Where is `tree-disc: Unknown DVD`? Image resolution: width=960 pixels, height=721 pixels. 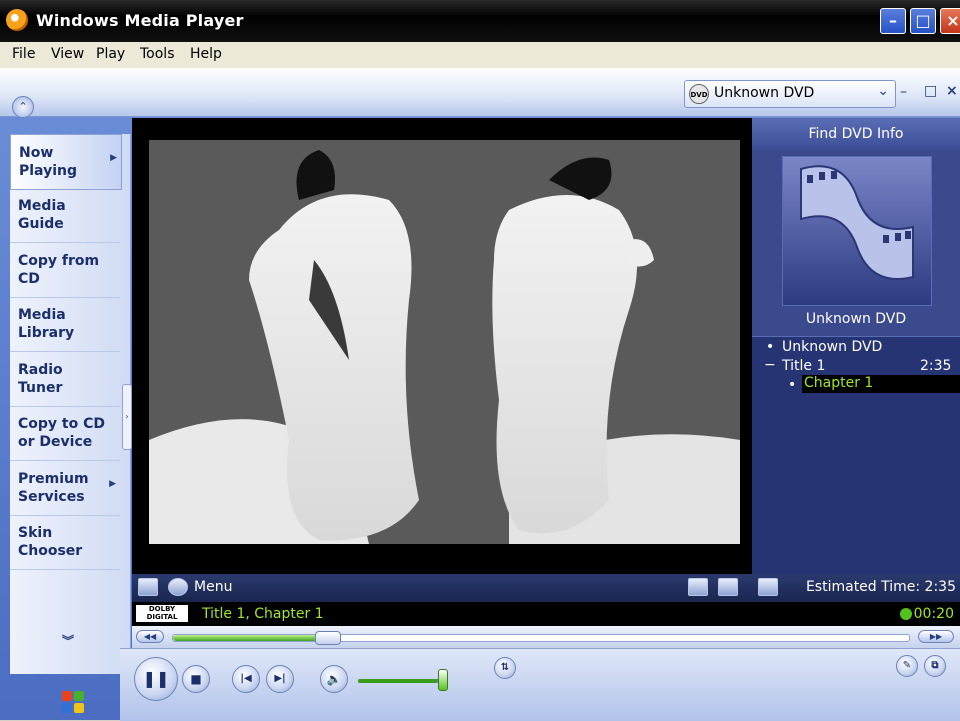
tree-disc: Unknown DVD is located at coordinates (832, 347).